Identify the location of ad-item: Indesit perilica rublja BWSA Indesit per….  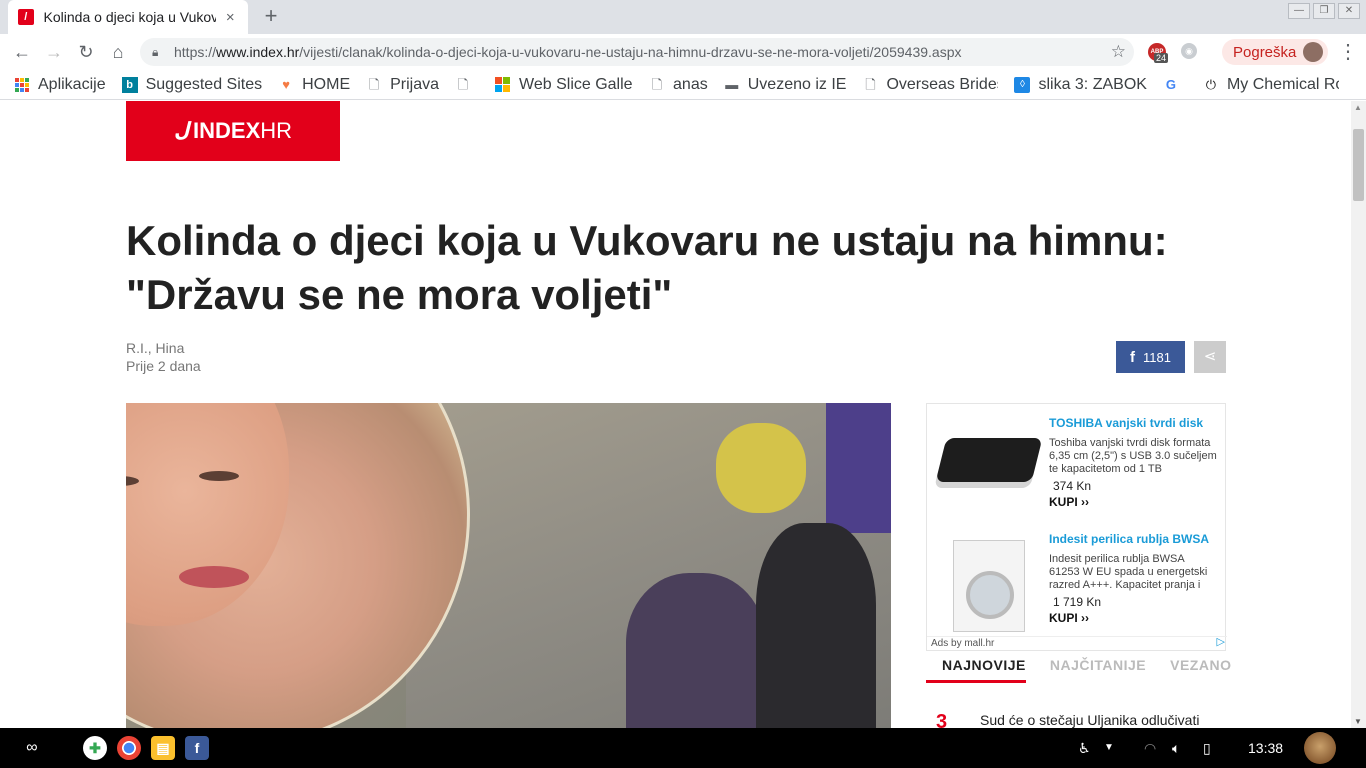
(1077, 578).